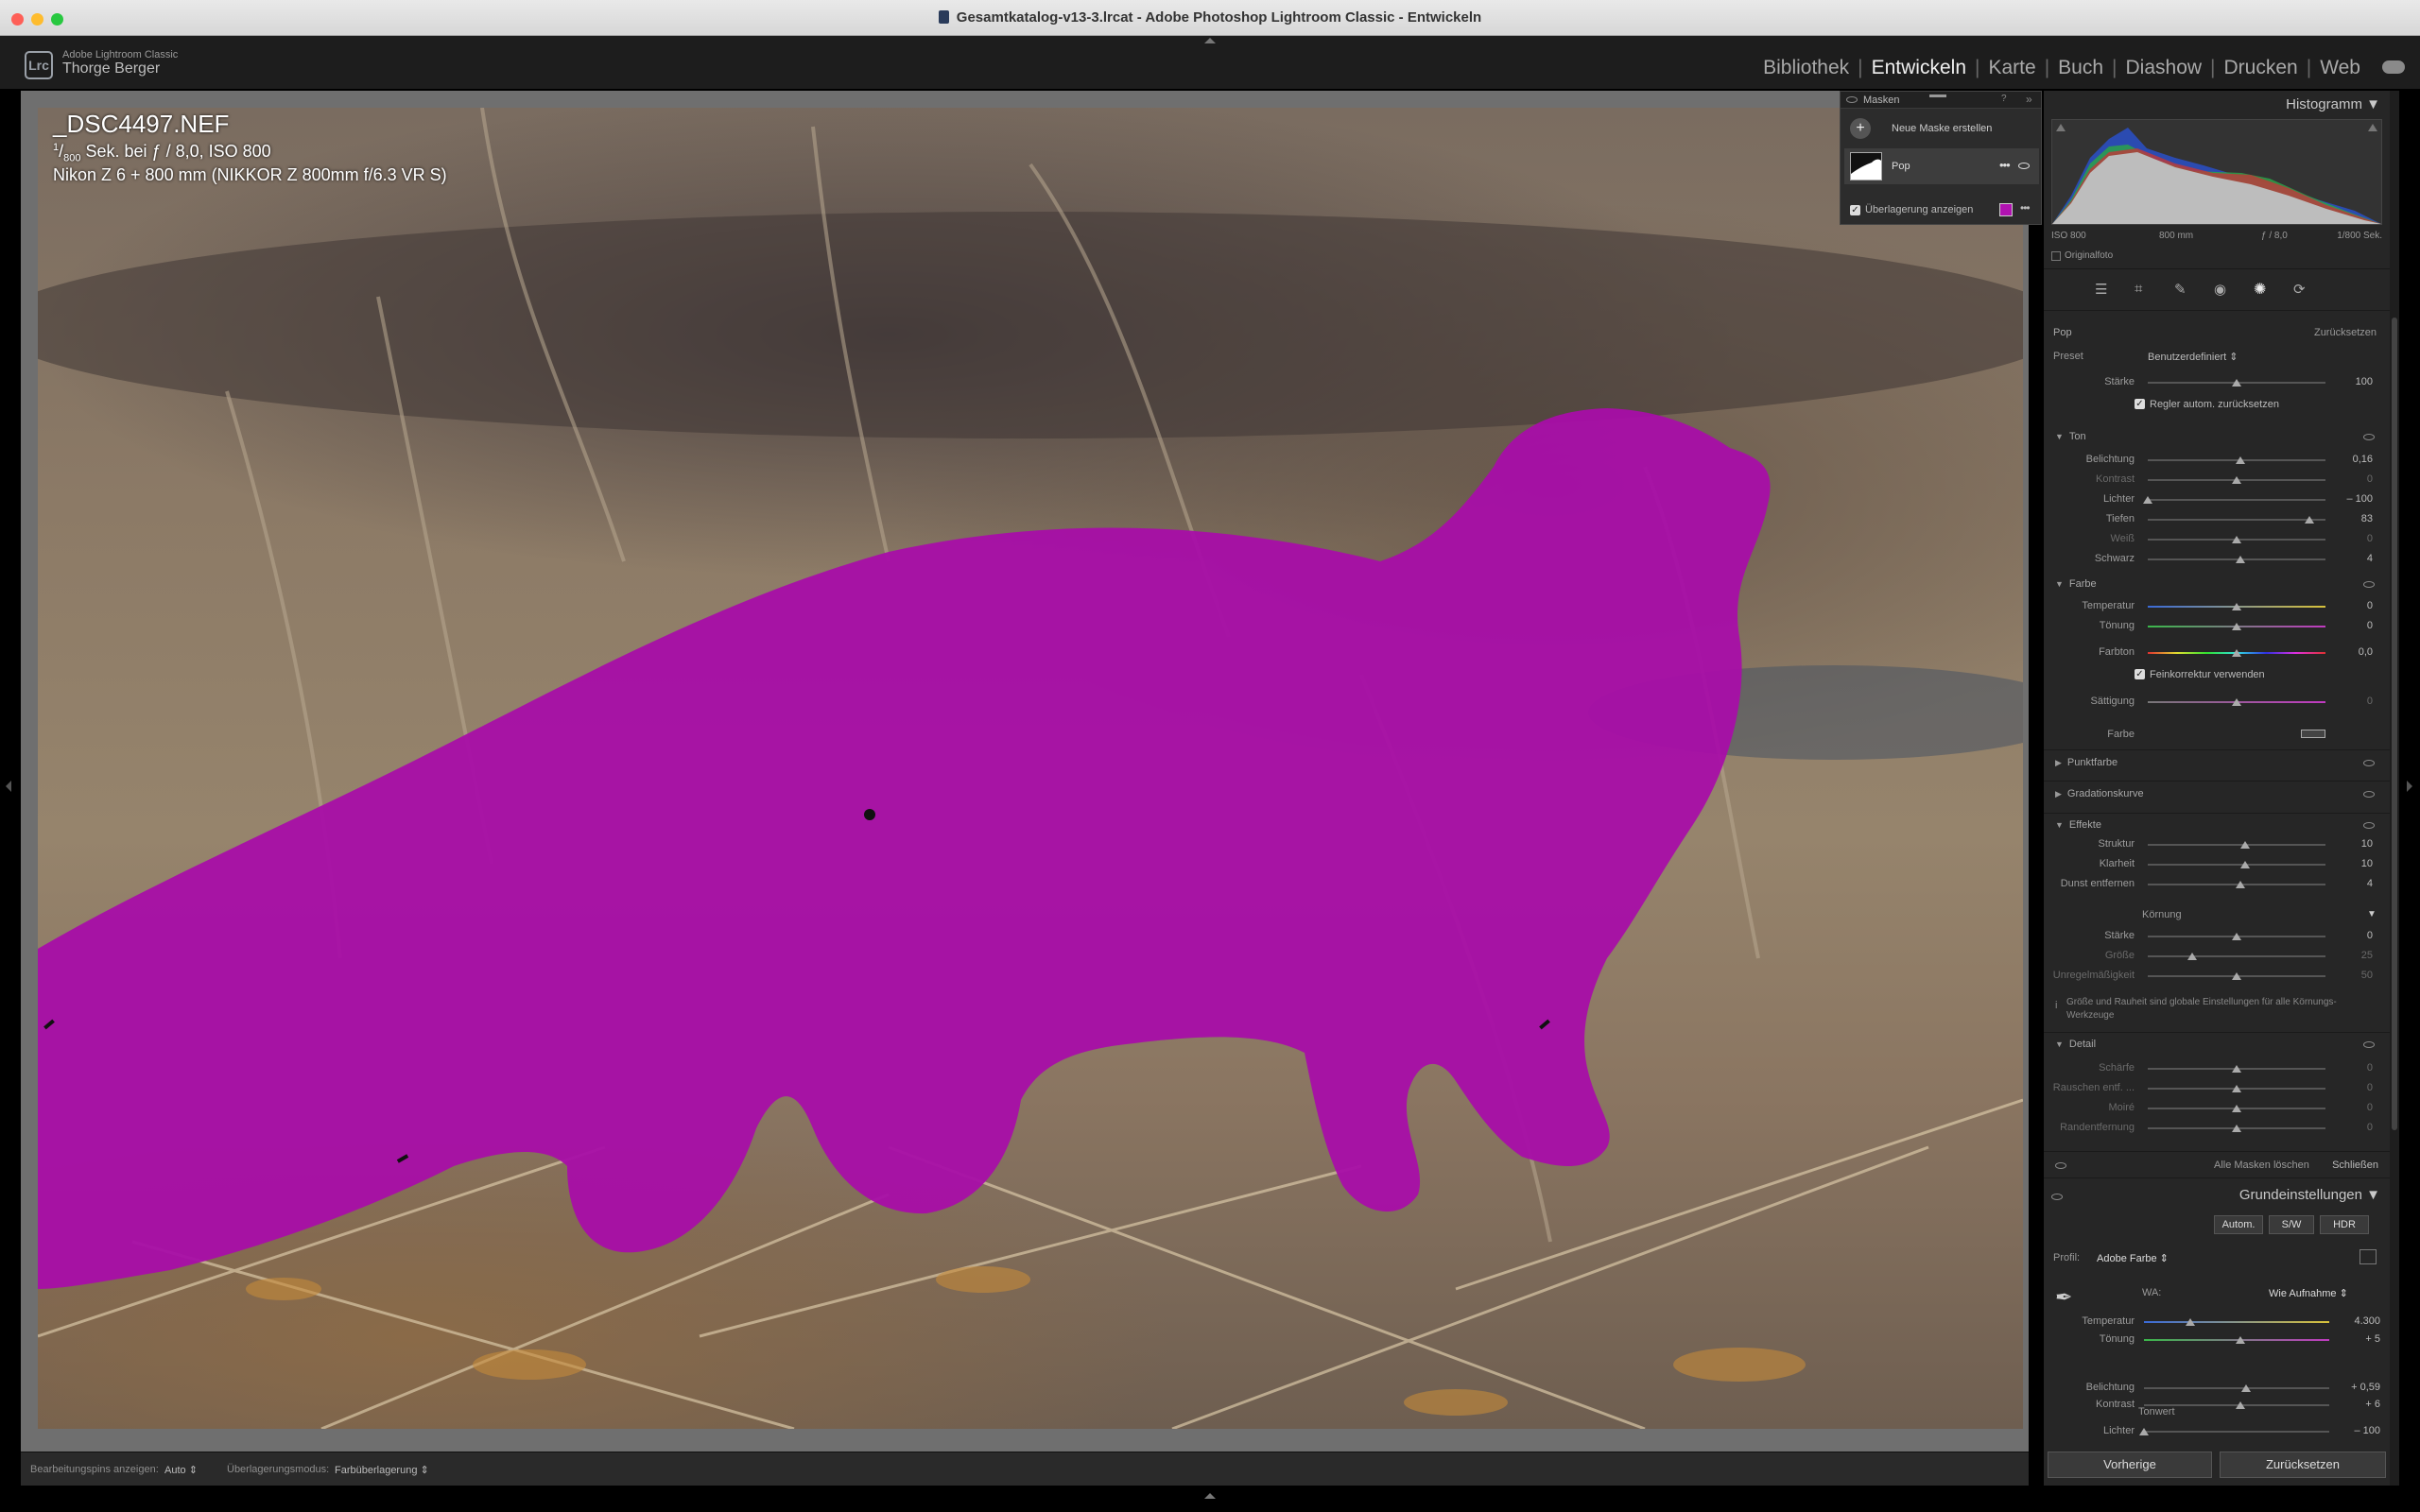 This screenshot has height=1512, width=2420. What do you see at coordinates (2220, 289) in the screenshot?
I see `red-eye-icon: ◉` at bounding box center [2220, 289].